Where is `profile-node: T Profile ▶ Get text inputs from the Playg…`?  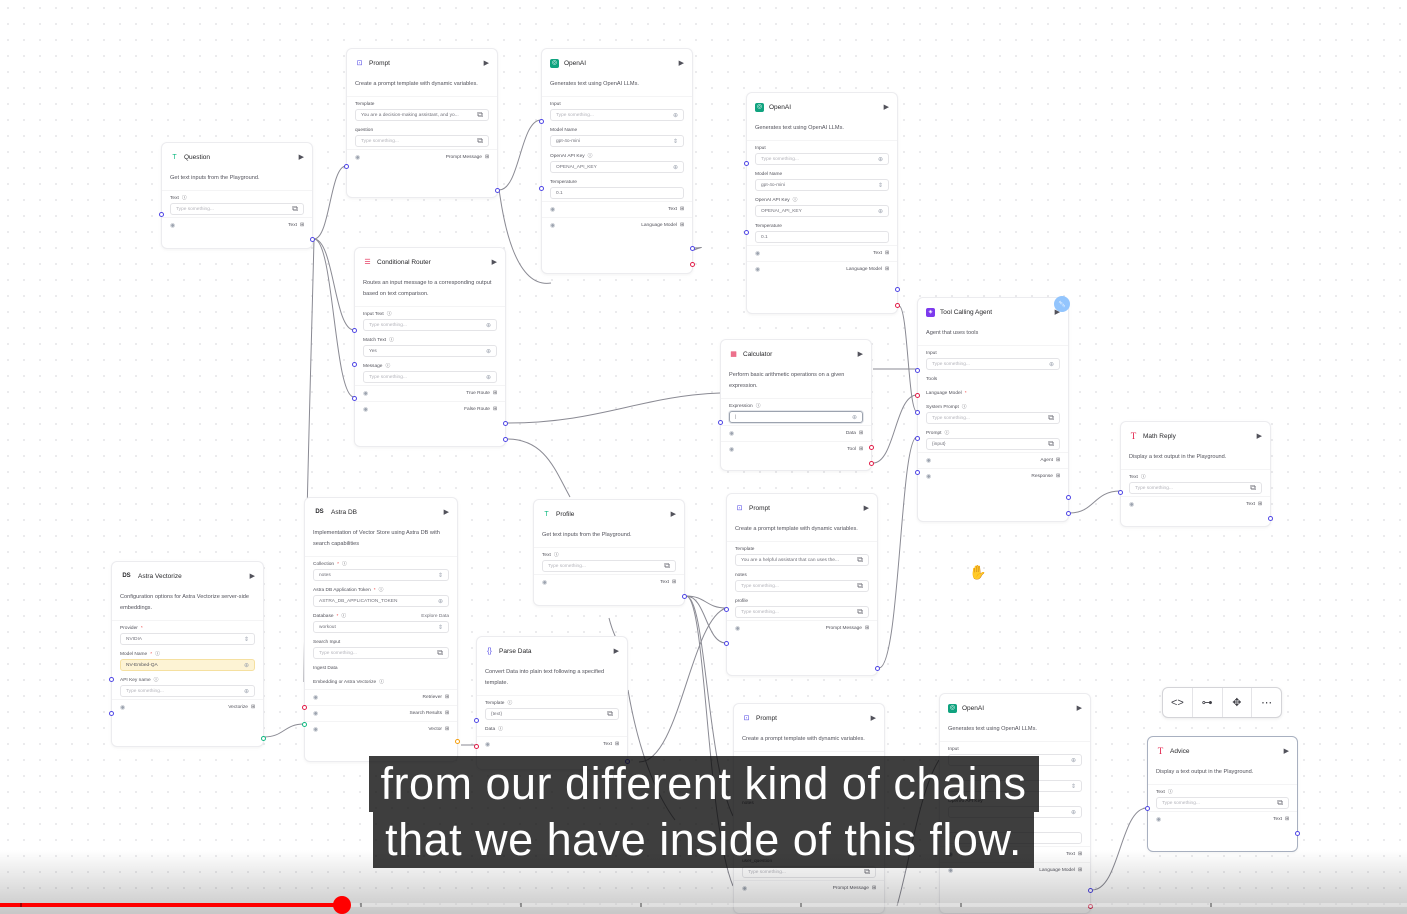 profile-node: T Profile ▶ Get text inputs from the Playg… is located at coordinates (610, 552).